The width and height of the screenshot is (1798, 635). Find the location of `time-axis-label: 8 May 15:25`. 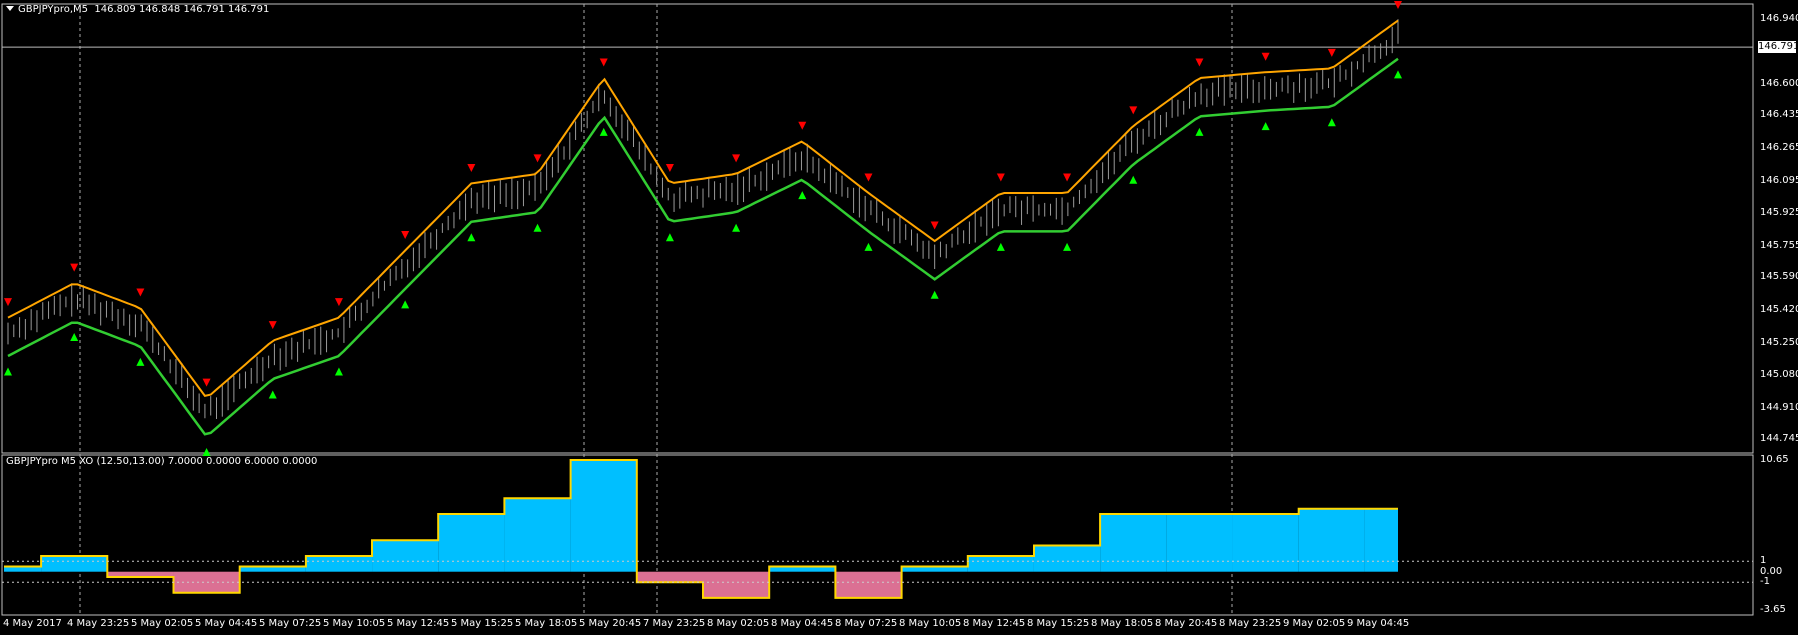

time-axis-label: 8 May 15:25 is located at coordinates (1058, 623).